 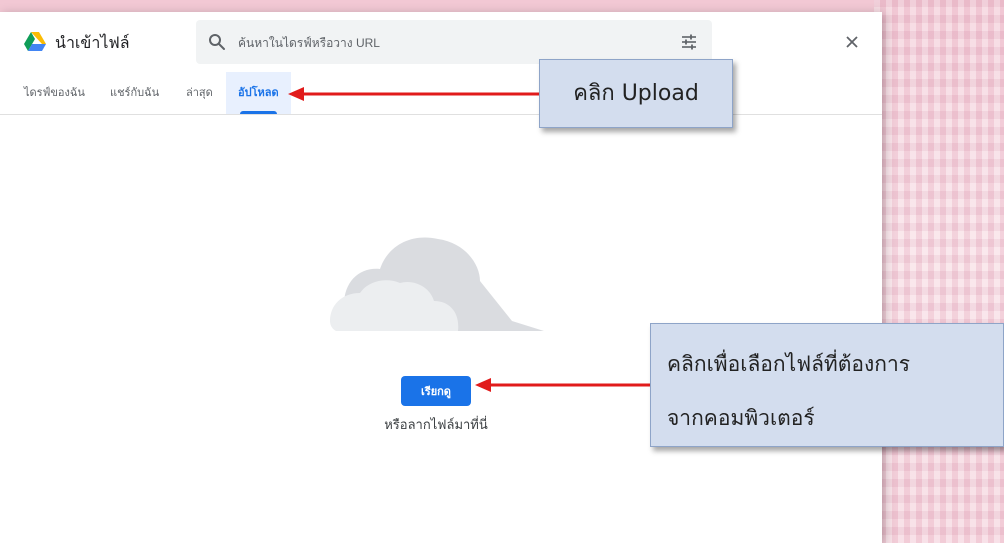 I want to click on cloud-upload-icon, so click(x=437, y=284).